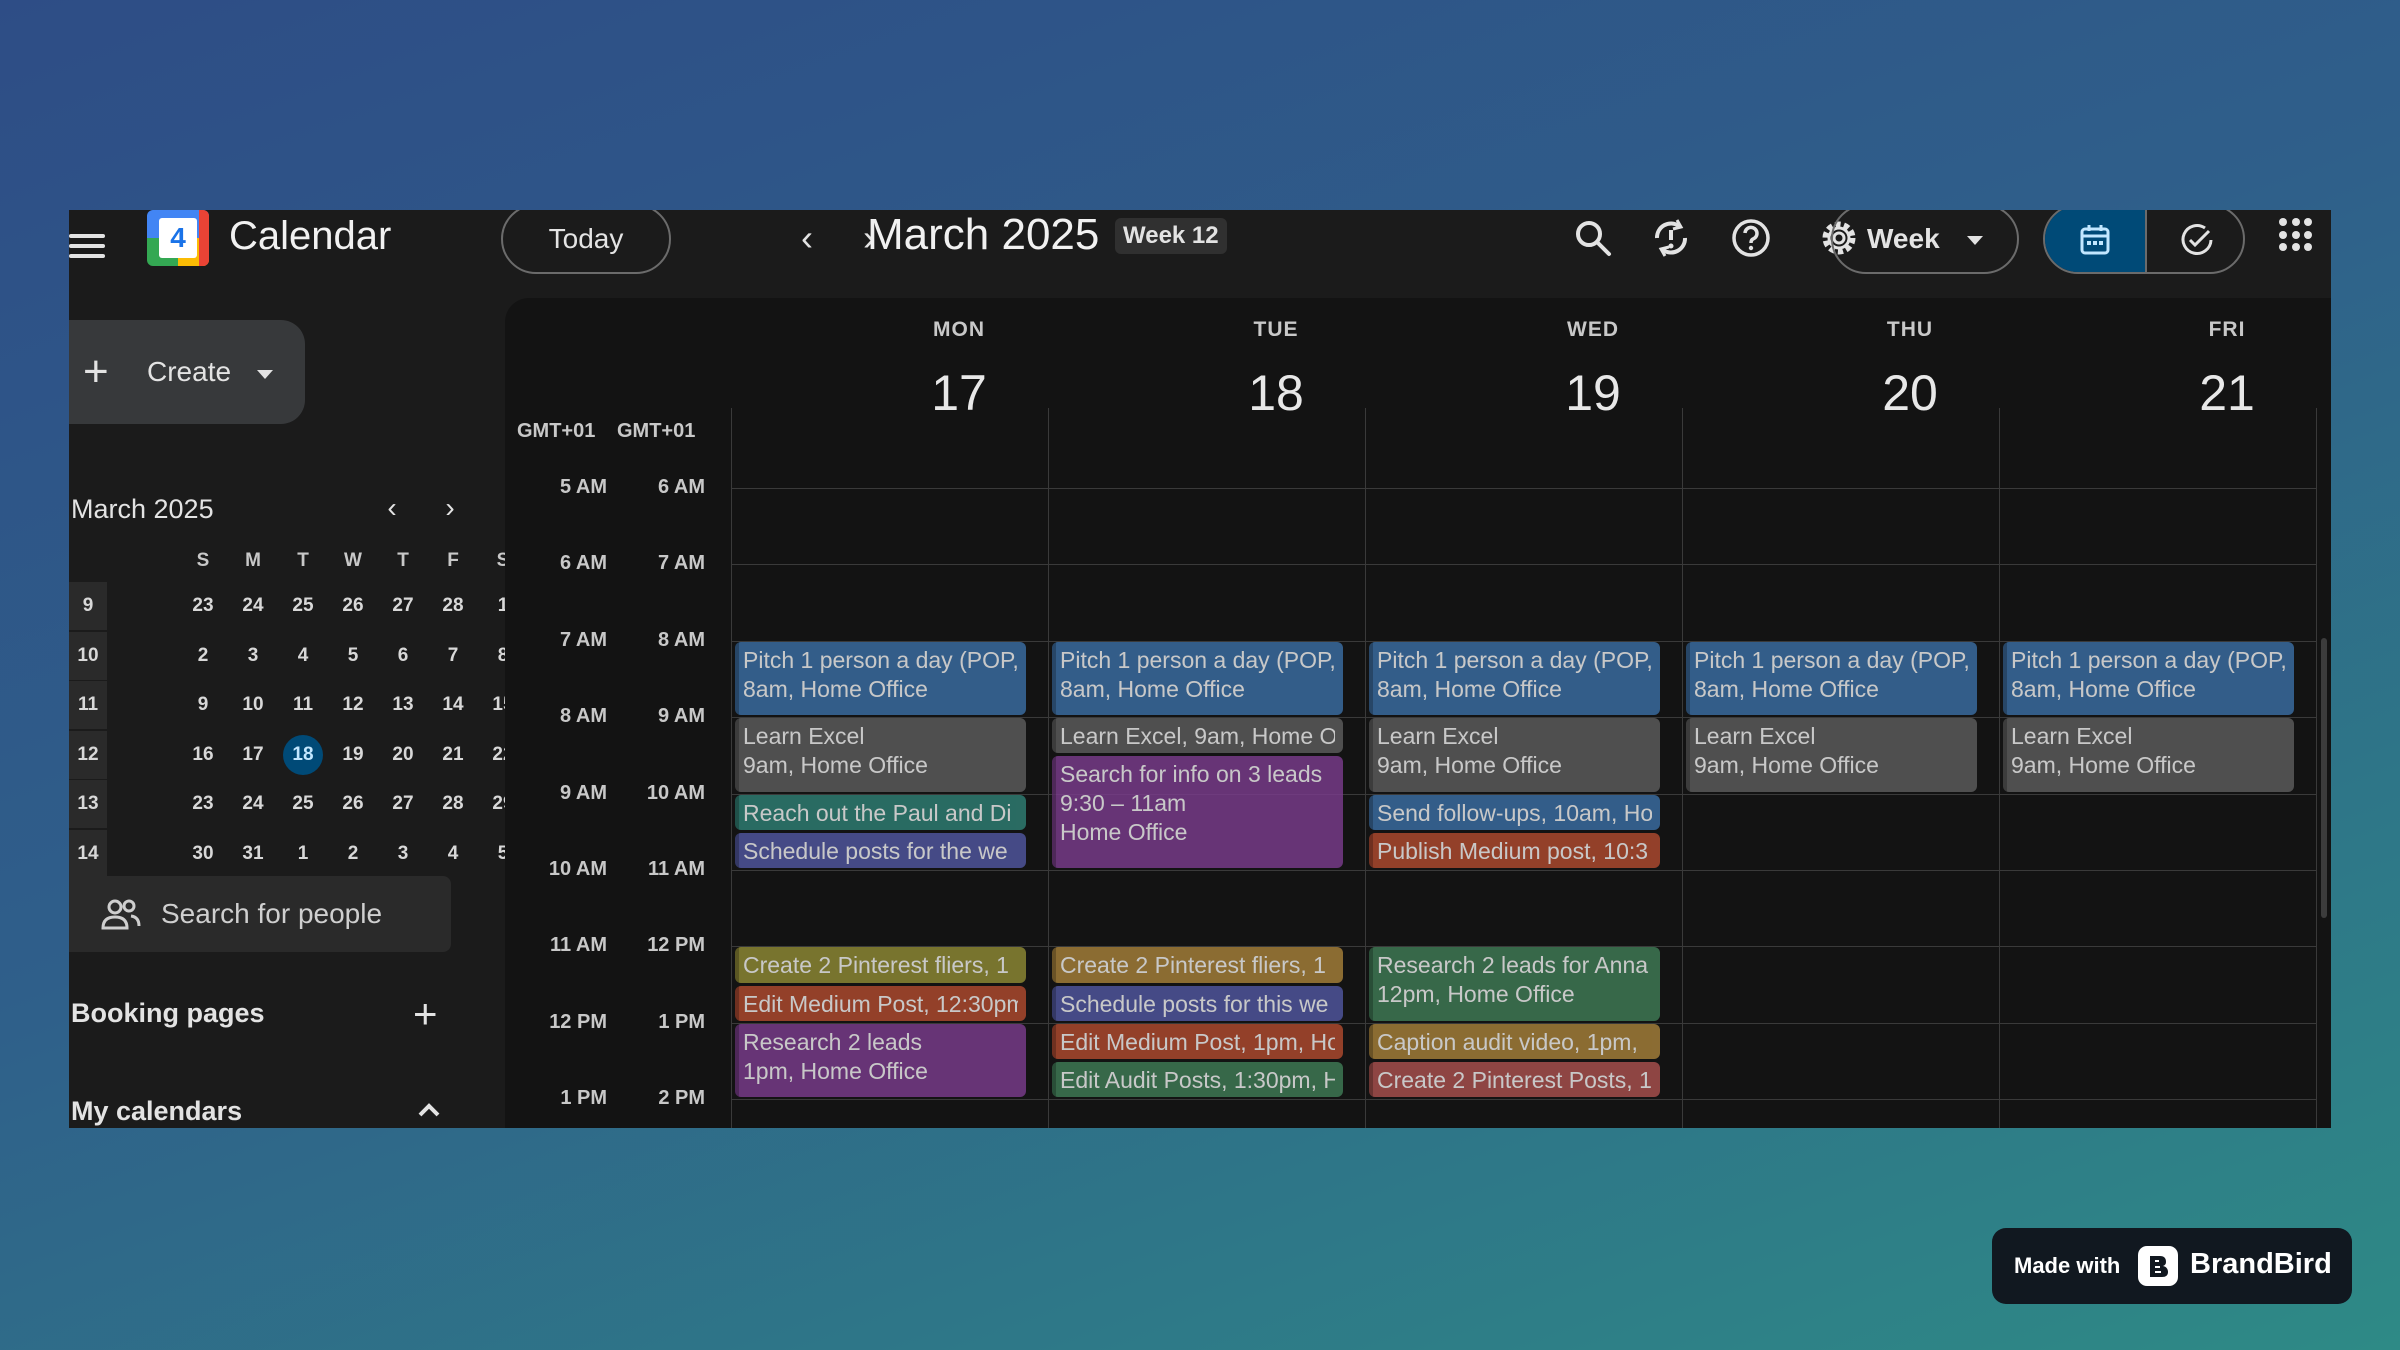 The image size is (2400, 1350). Describe the element at coordinates (578, 945) in the screenshot. I see `time-label: 11 AM` at that location.